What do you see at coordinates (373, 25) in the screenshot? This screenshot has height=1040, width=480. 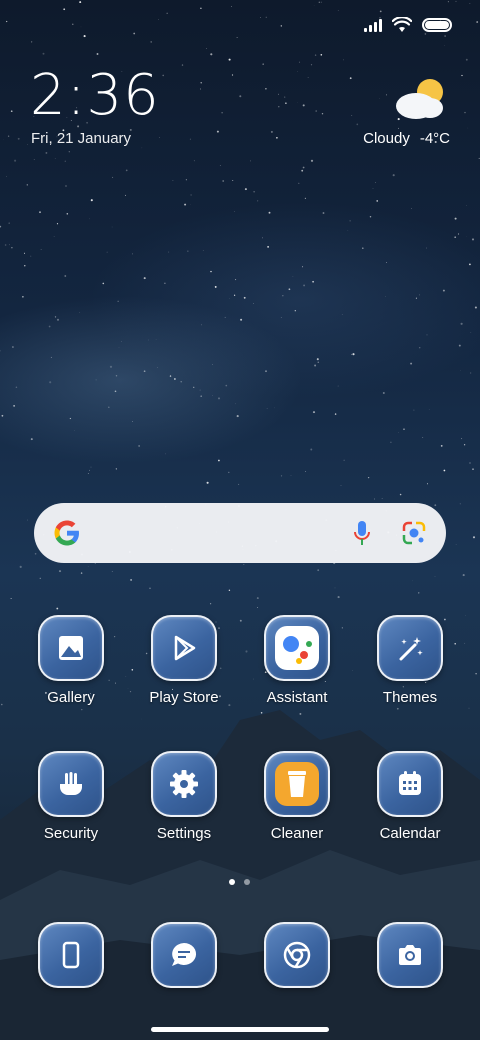 I see `signal-icon` at bounding box center [373, 25].